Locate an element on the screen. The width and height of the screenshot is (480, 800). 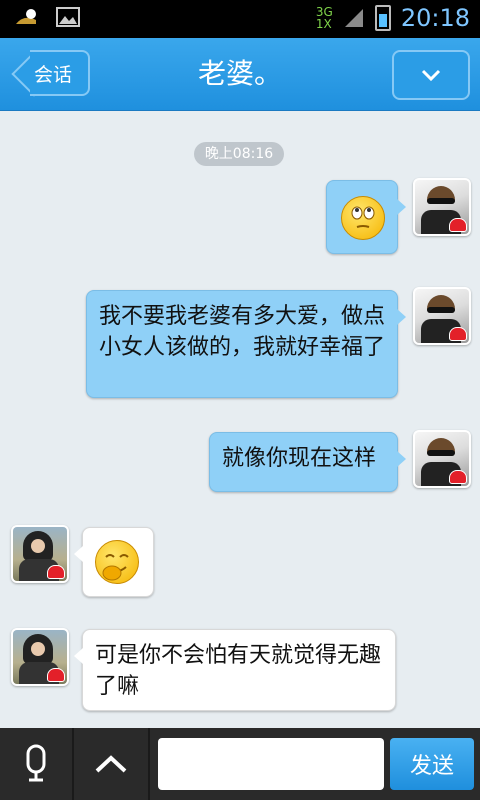
network-indicator: 3G 1X is located at coordinates (324, 18).